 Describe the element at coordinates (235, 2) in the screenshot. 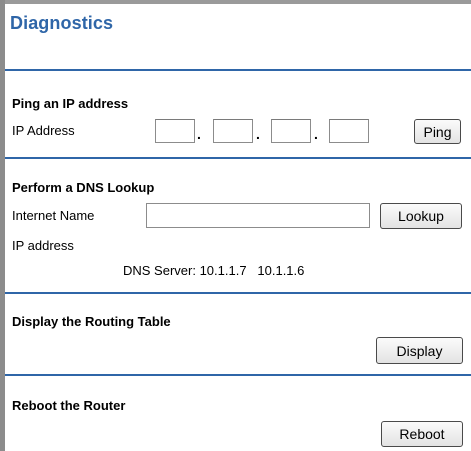

I see `window-top-border` at that location.